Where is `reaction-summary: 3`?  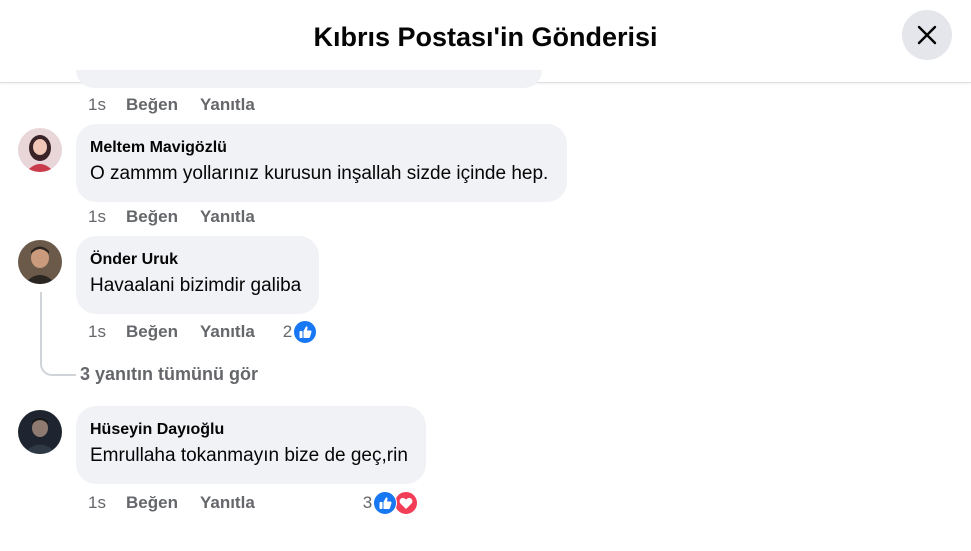
reaction-summary: 3 is located at coordinates (390, 503).